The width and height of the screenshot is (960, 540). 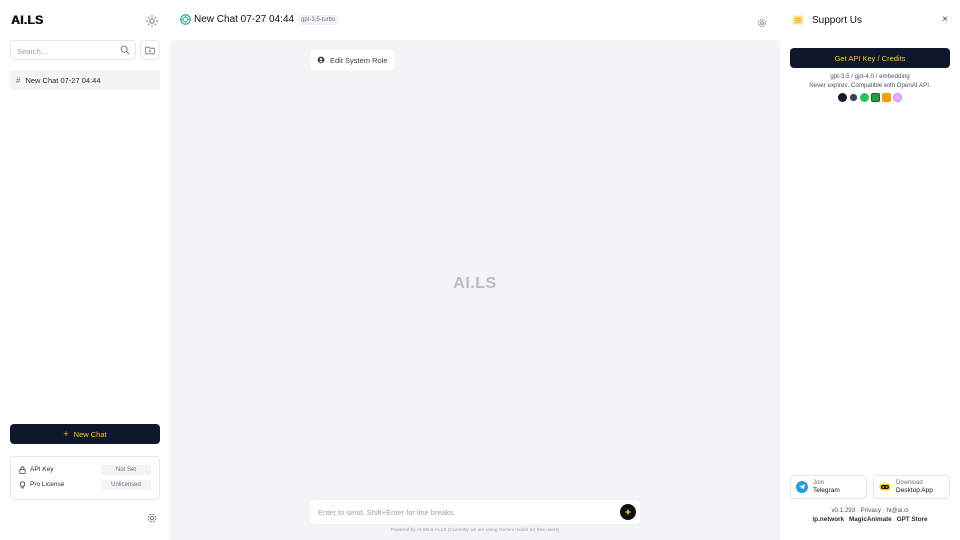 I want to click on chat-header: New Chat 07-27 04:44 gpt-3.5-turbo, so click(x=475, y=20).